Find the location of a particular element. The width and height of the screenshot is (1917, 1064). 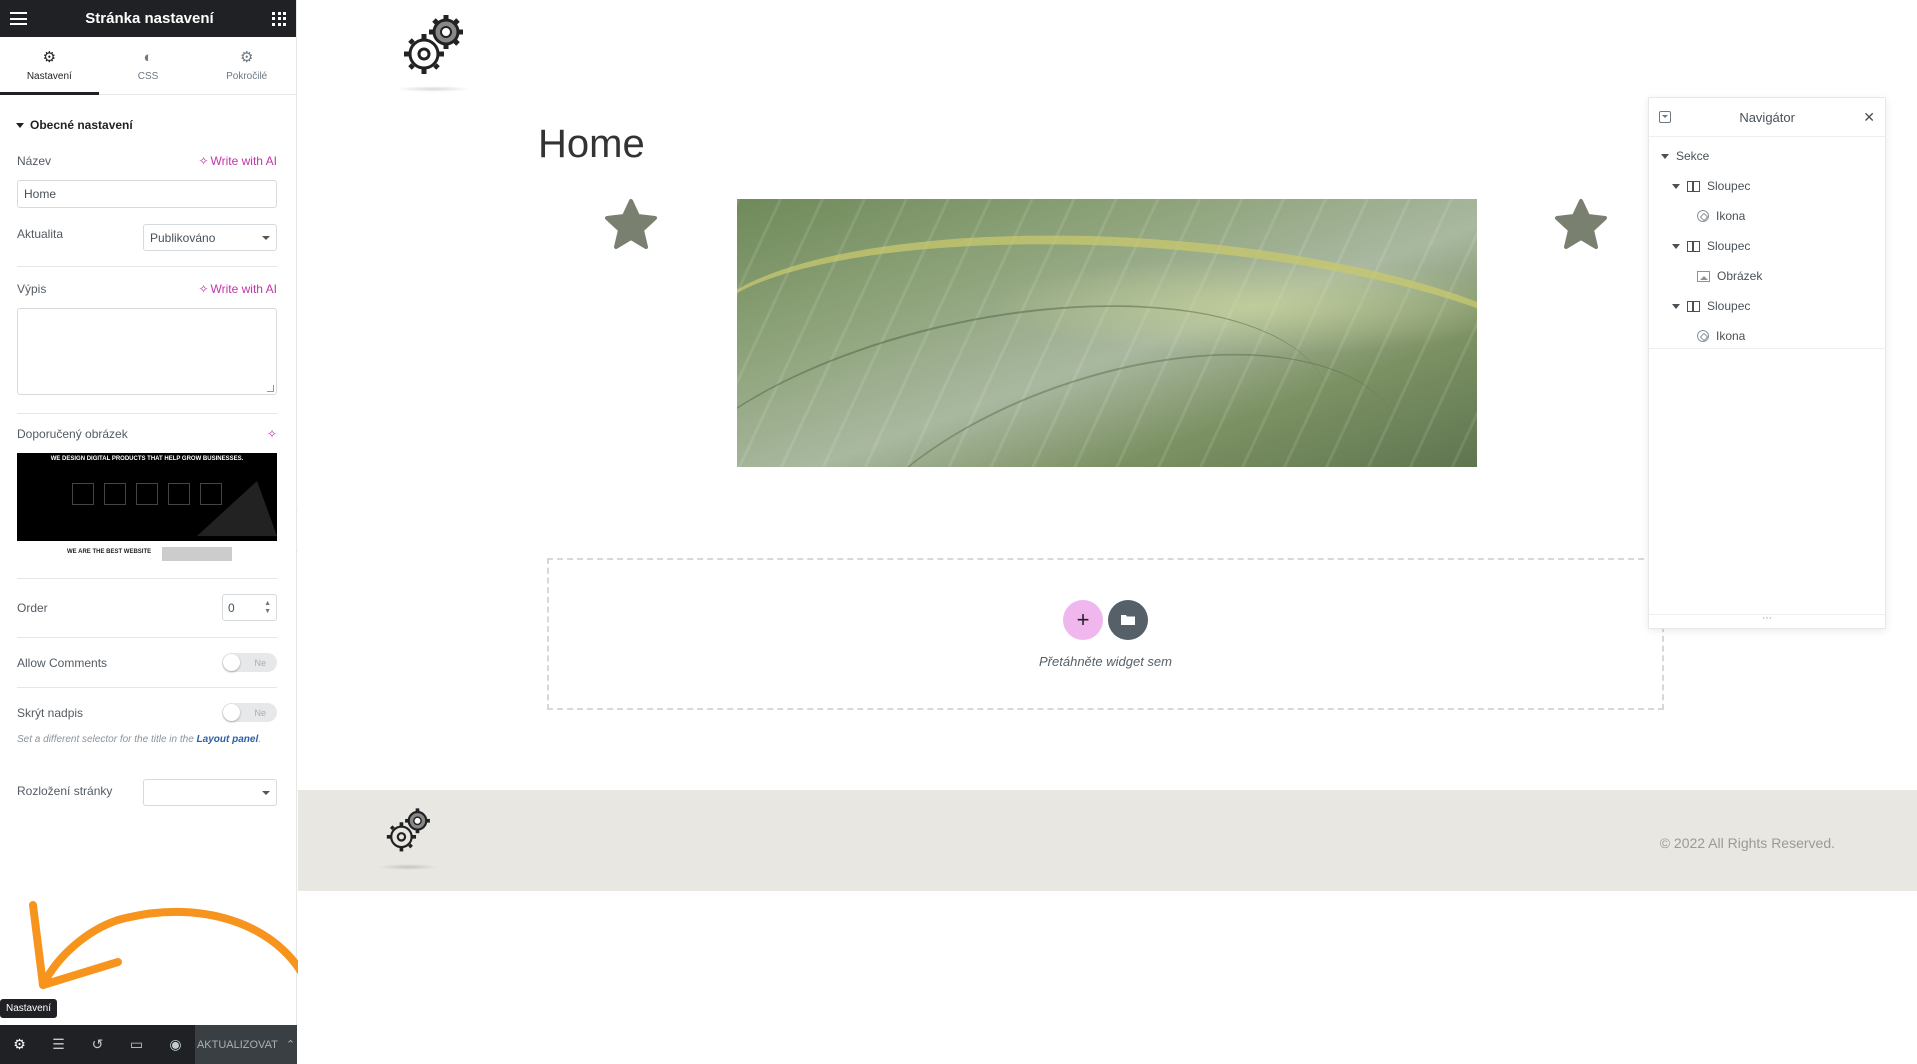

layout-select is located at coordinates (210, 792).